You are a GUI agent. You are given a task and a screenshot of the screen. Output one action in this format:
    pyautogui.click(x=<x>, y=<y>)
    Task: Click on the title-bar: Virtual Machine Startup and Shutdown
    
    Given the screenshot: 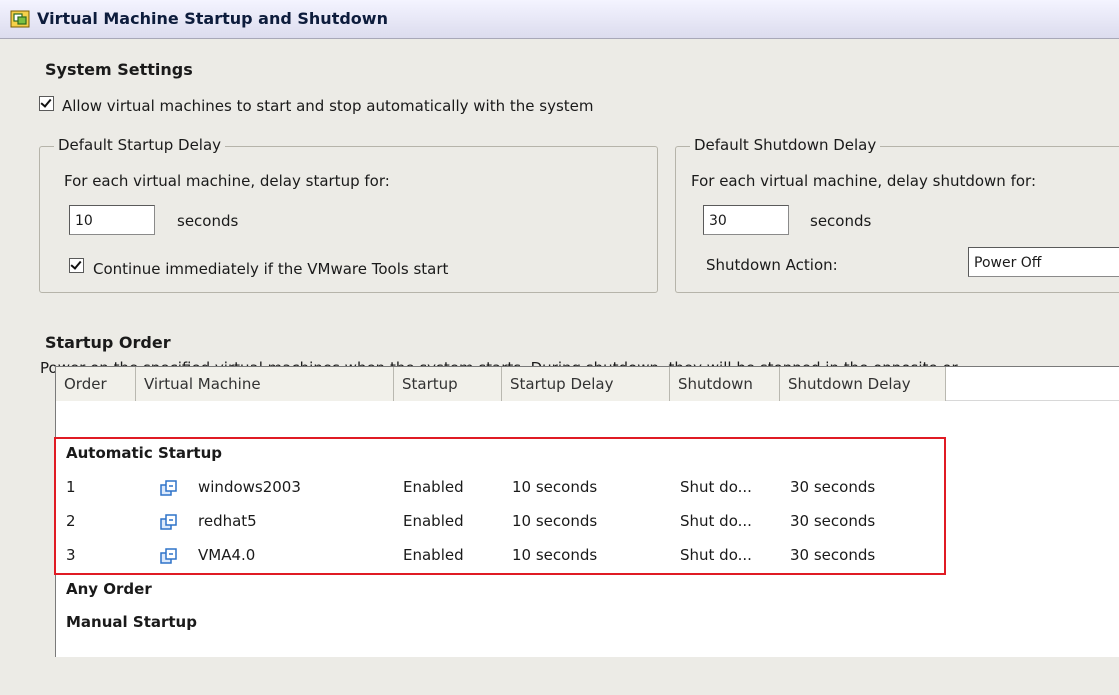 What is the action you would take?
    pyautogui.click(x=559, y=19)
    